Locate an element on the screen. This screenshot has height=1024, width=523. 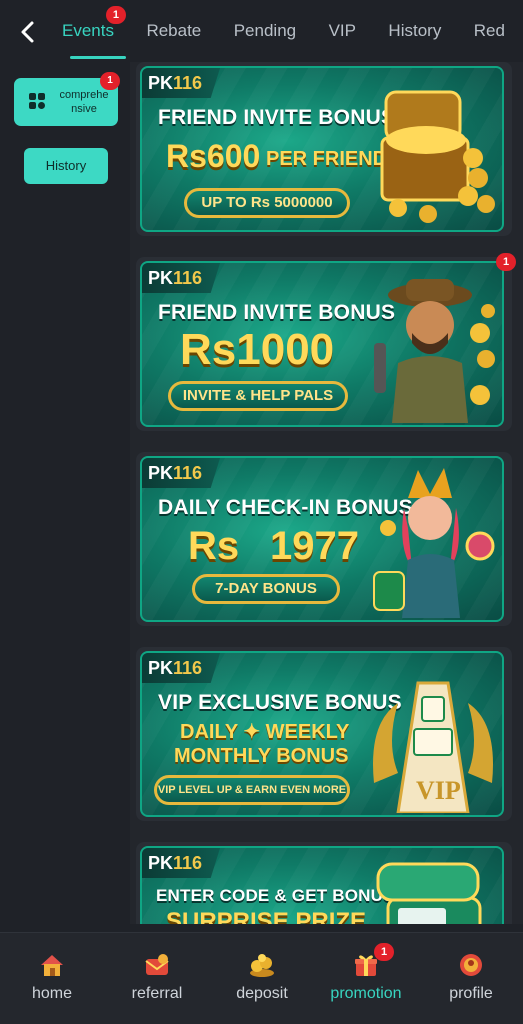
nav-label: referral is located at coordinates (157, 993).